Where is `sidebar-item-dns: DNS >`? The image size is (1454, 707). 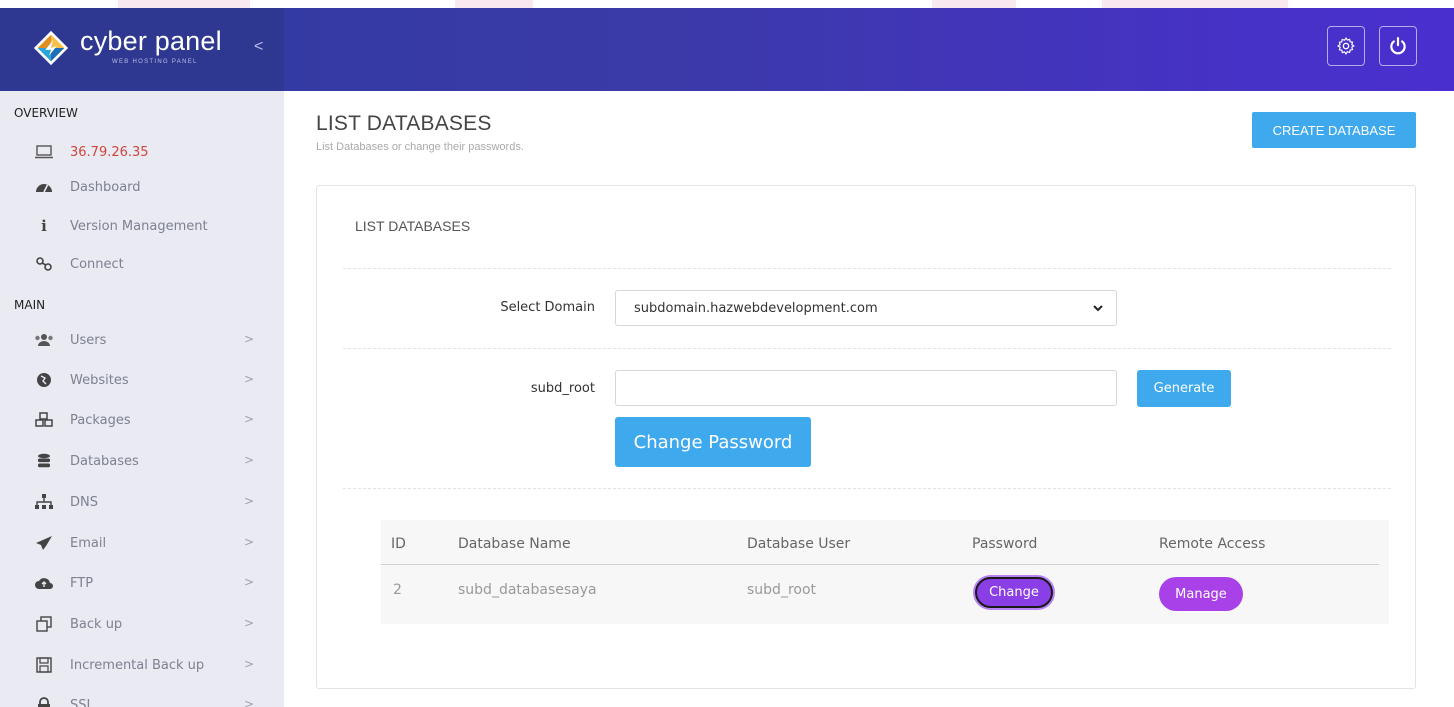 sidebar-item-dns: DNS > is located at coordinates (144, 502).